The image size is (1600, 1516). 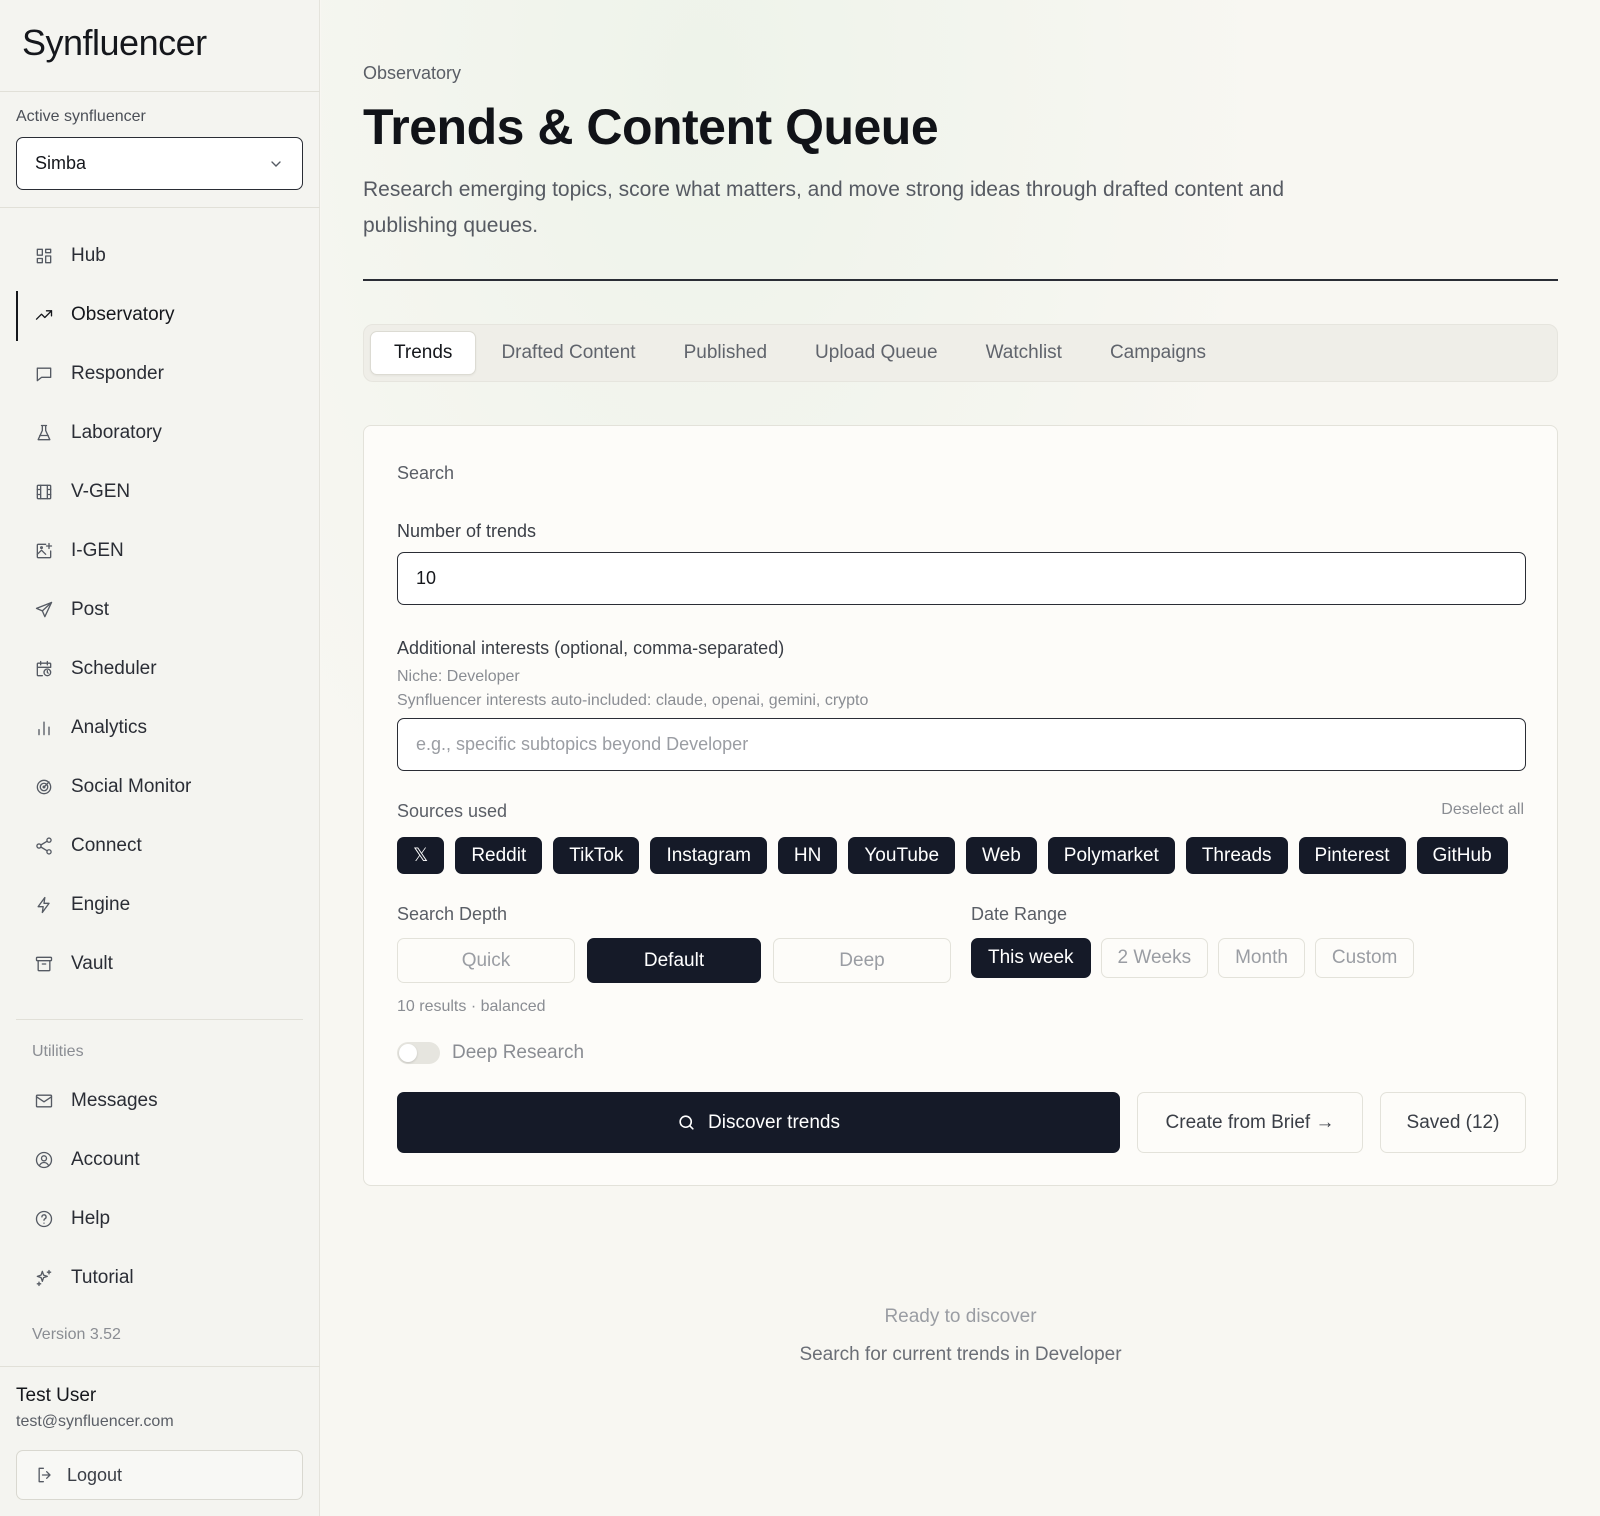 I want to click on source-chip-pinterest: Pinterest, so click(x=1352, y=855).